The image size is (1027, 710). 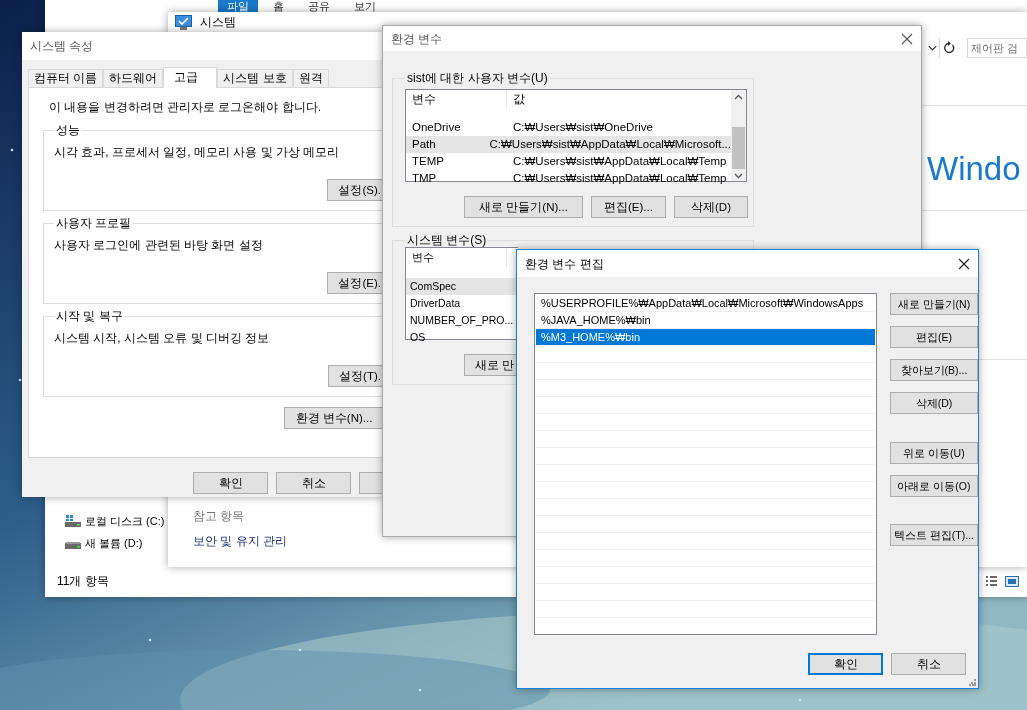 What do you see at coordinates (190, 77) in the screenshot?
I see `tab: 고급` at bounding box center [190, 77].